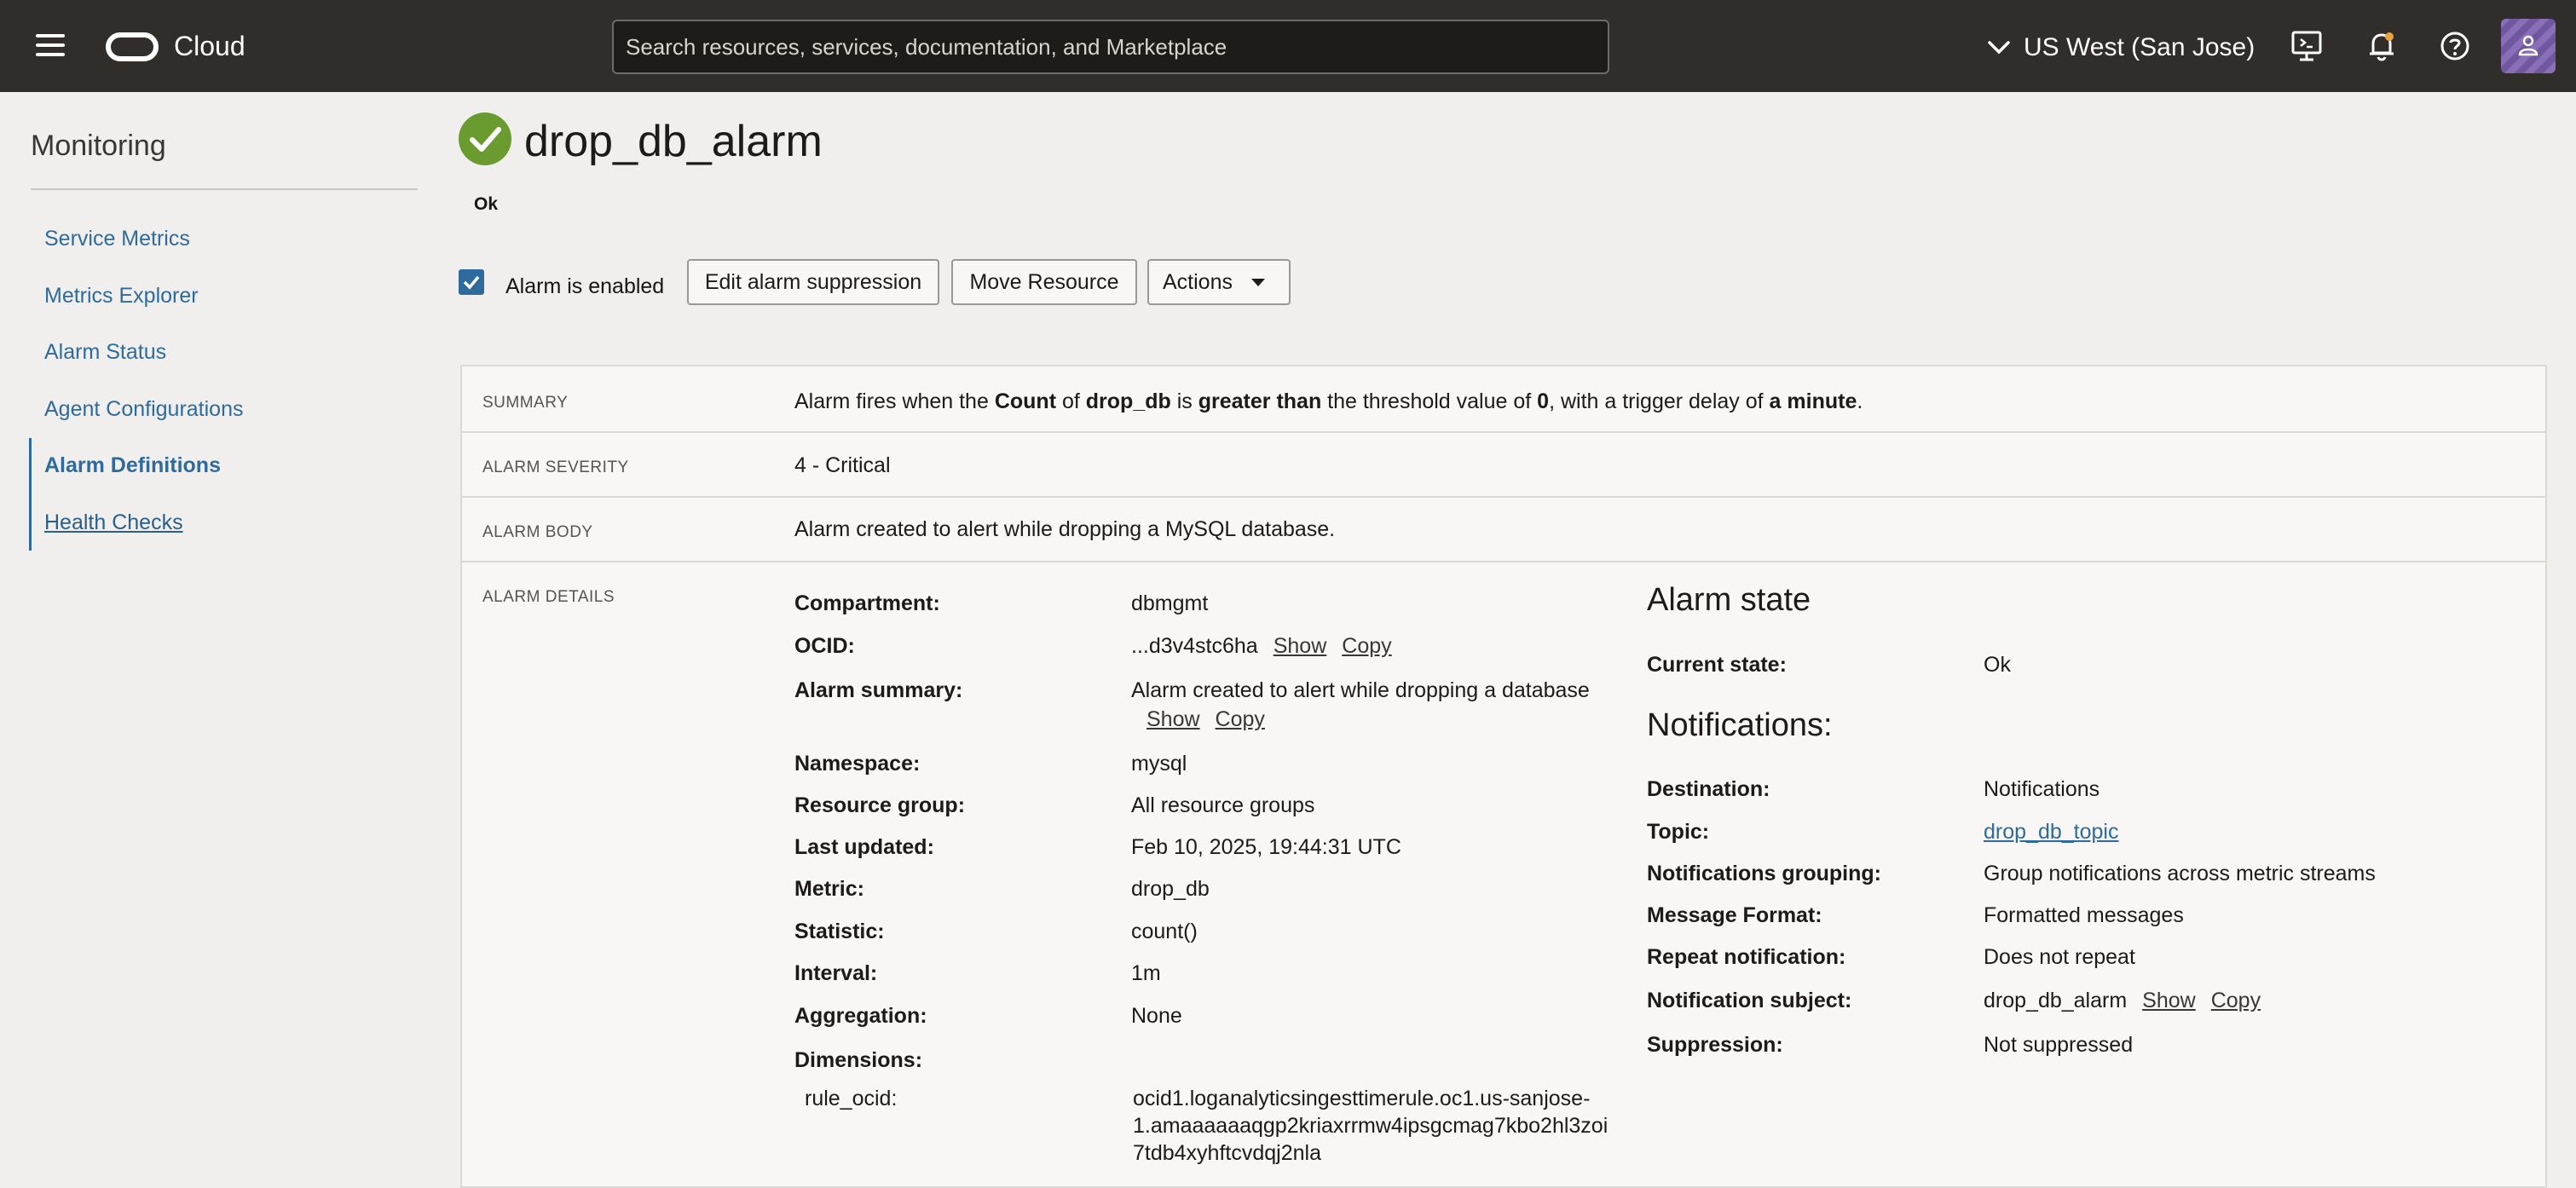 The height and width of the screenshot is (1188, 2576). I want to click on alarm-summary-show-link: Show, so click(1173, 719).